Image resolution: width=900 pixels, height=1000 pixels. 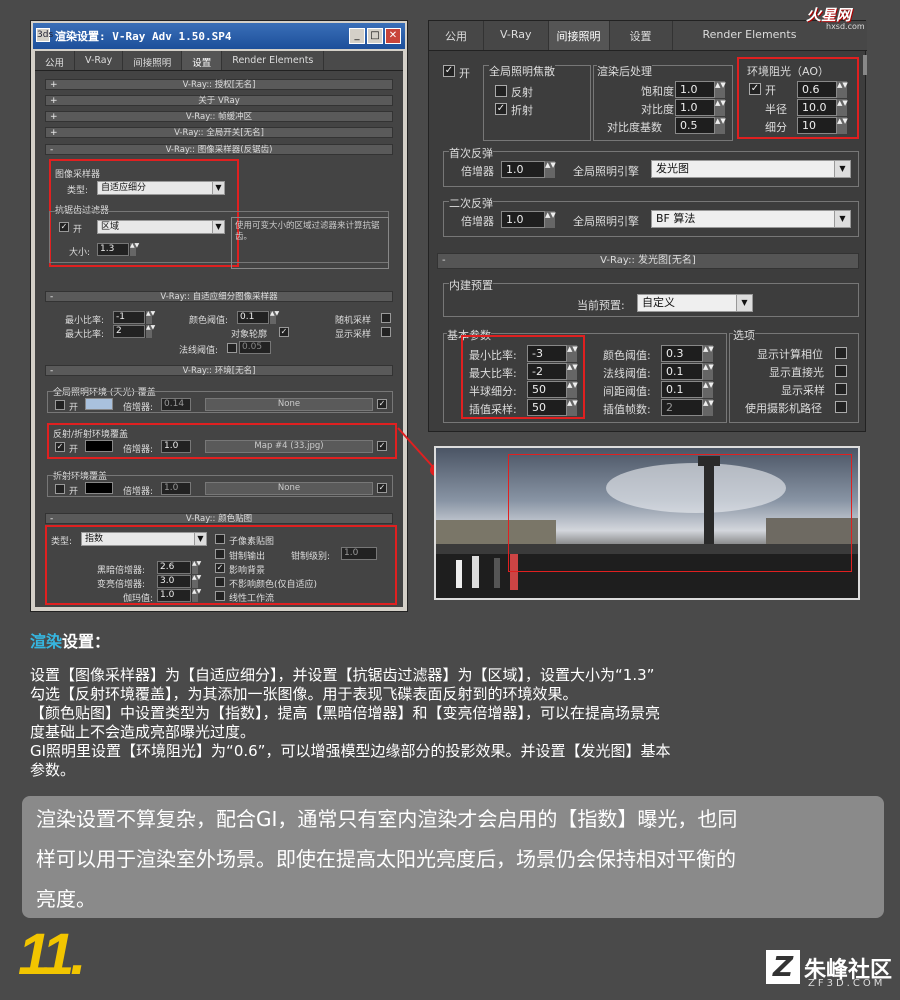 I want to click on tab-vray: V-Ray, so click(x=99, y=60).